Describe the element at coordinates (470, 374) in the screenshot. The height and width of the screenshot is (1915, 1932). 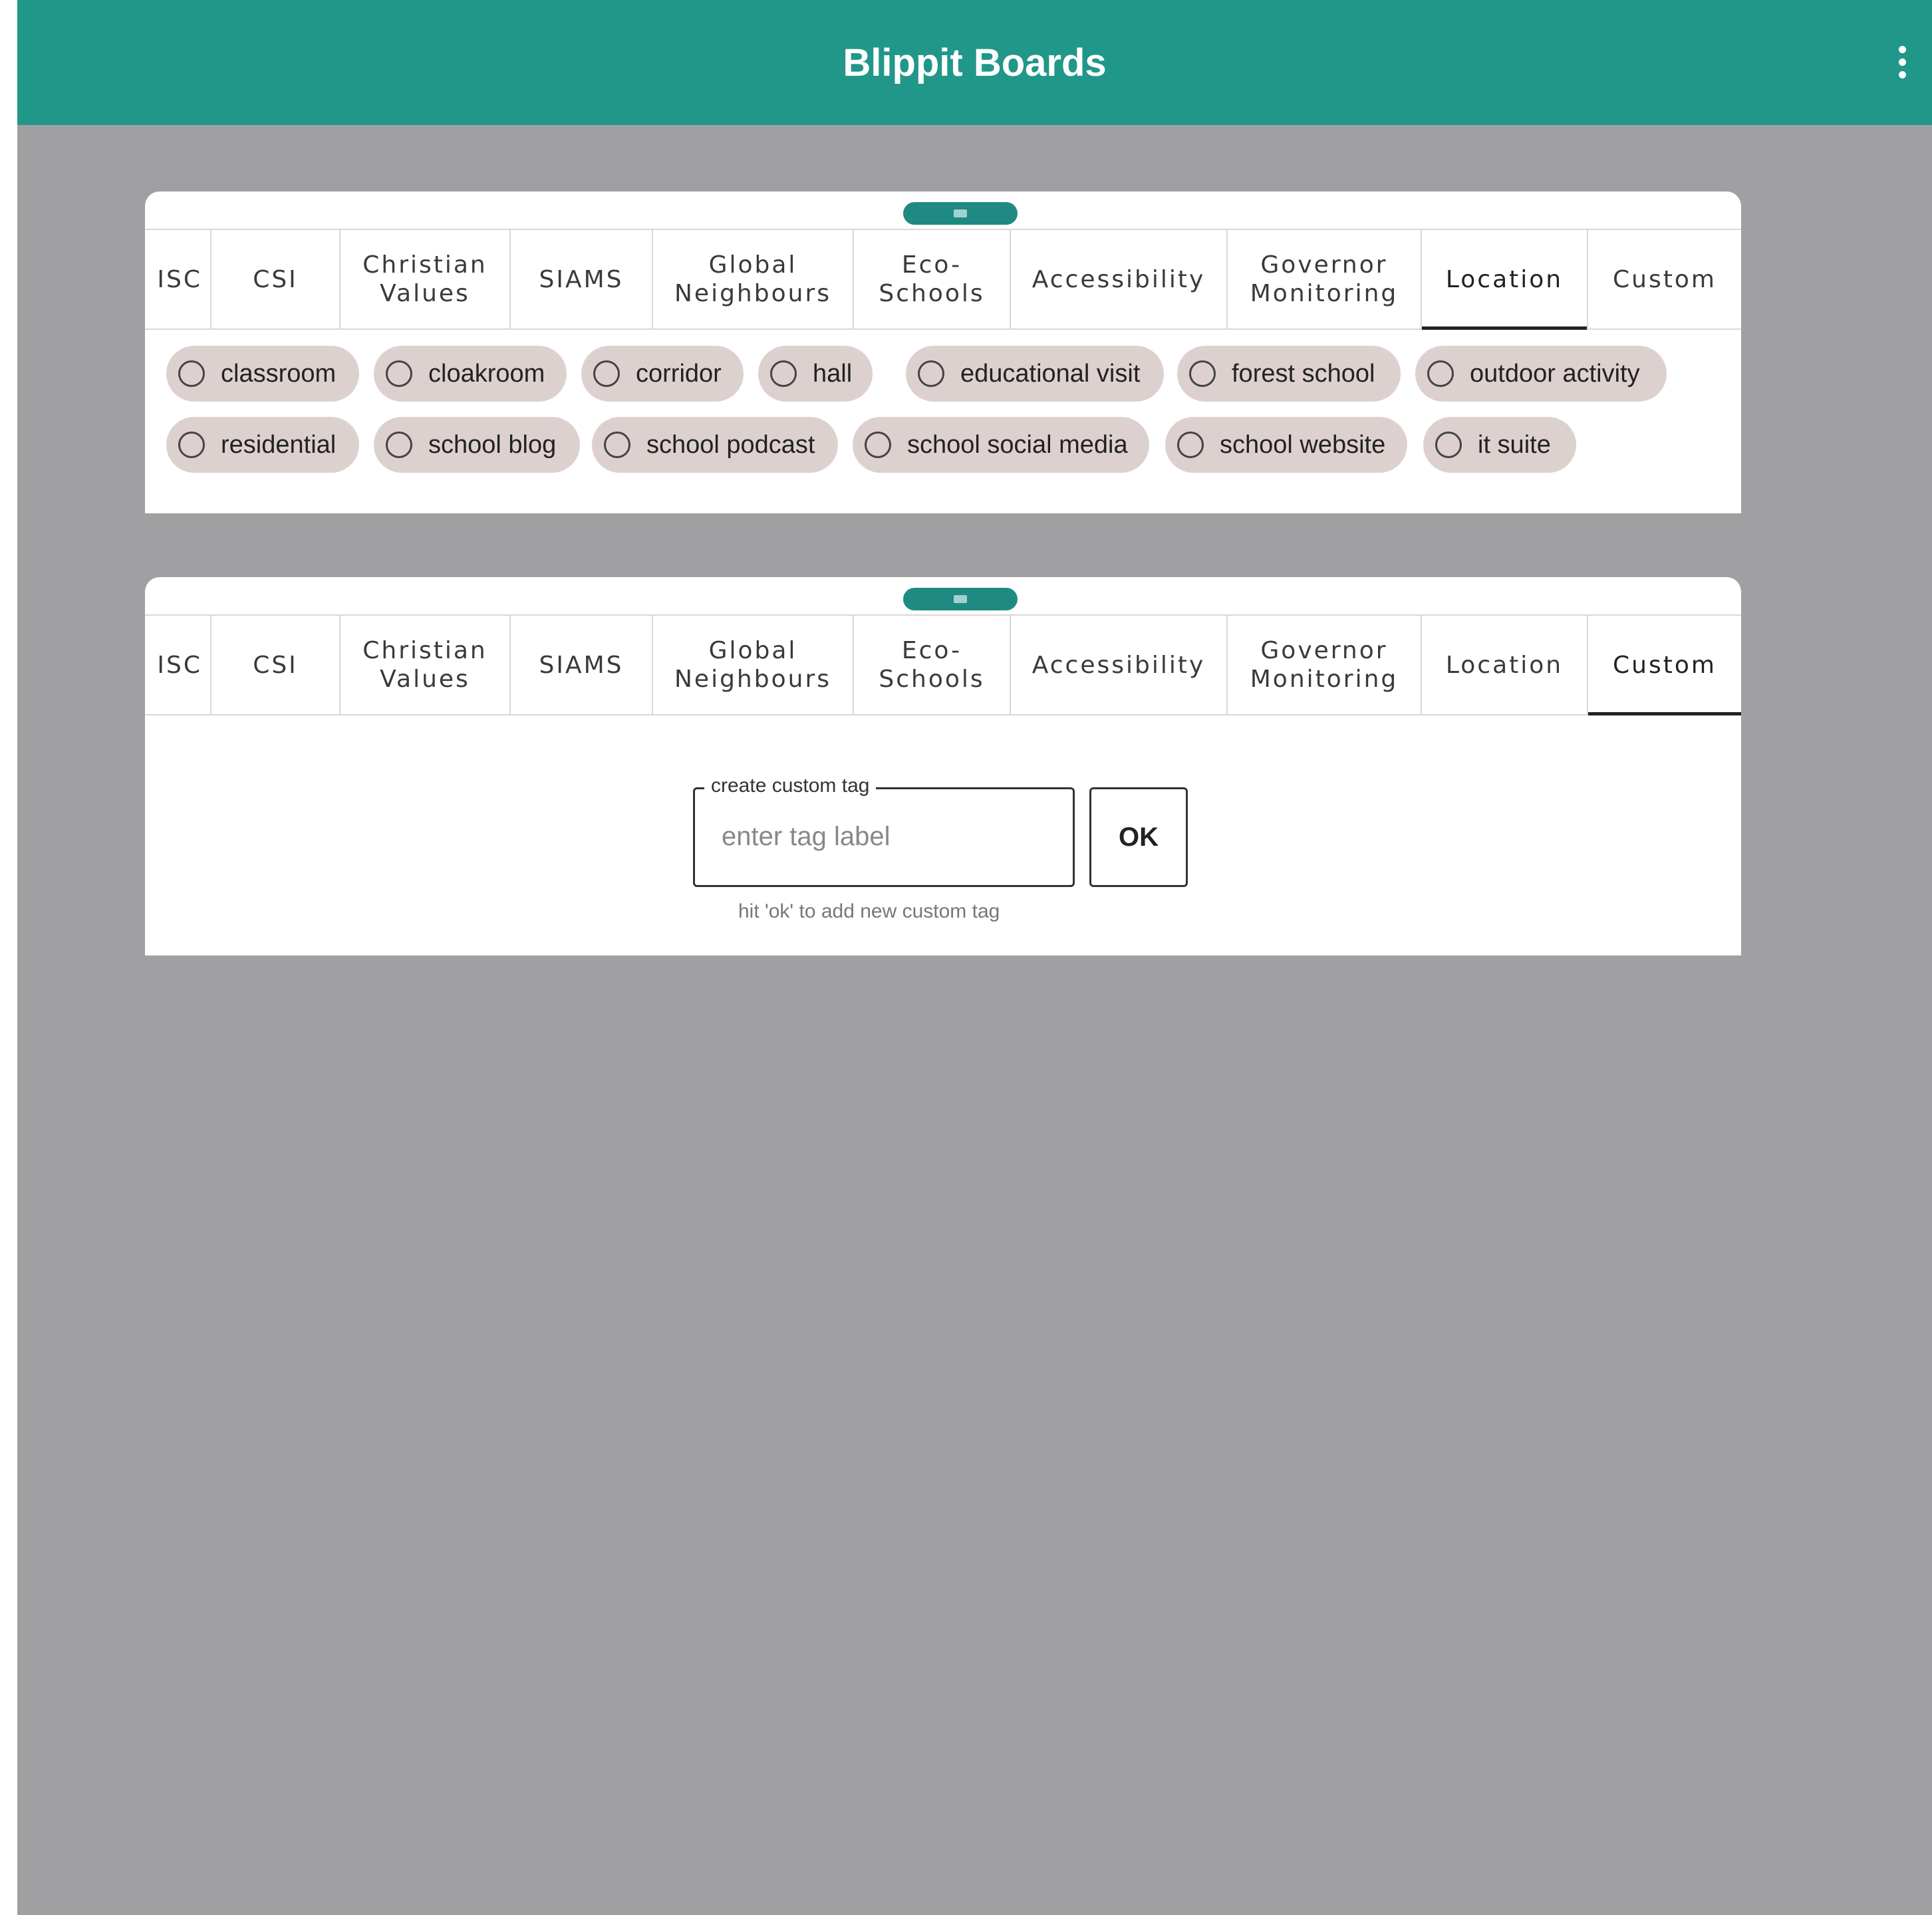
I see `chip-cloakroom: cloakroom` at that location.